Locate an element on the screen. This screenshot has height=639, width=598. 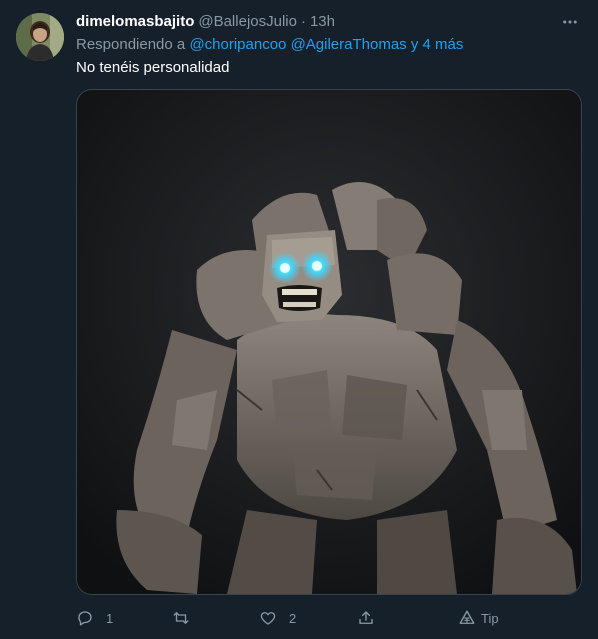
like-button: 2 is located at coordinates (277, 618).